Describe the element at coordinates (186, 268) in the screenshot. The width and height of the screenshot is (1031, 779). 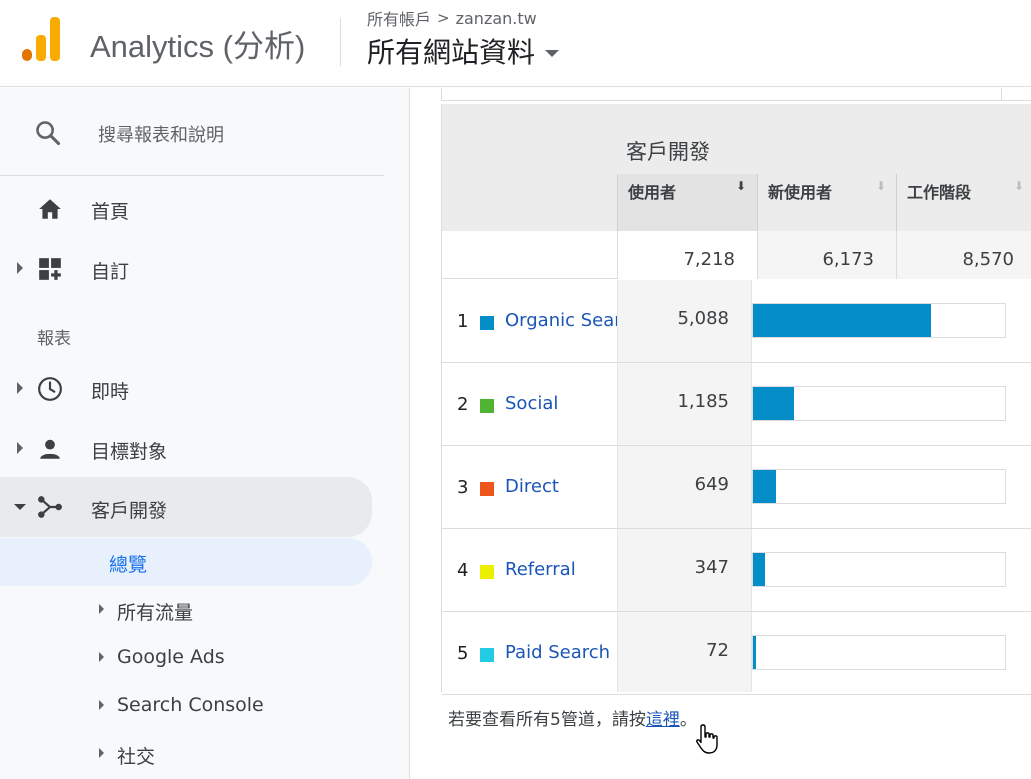
I see `sidebar-item-customization: 自訂` at that location.